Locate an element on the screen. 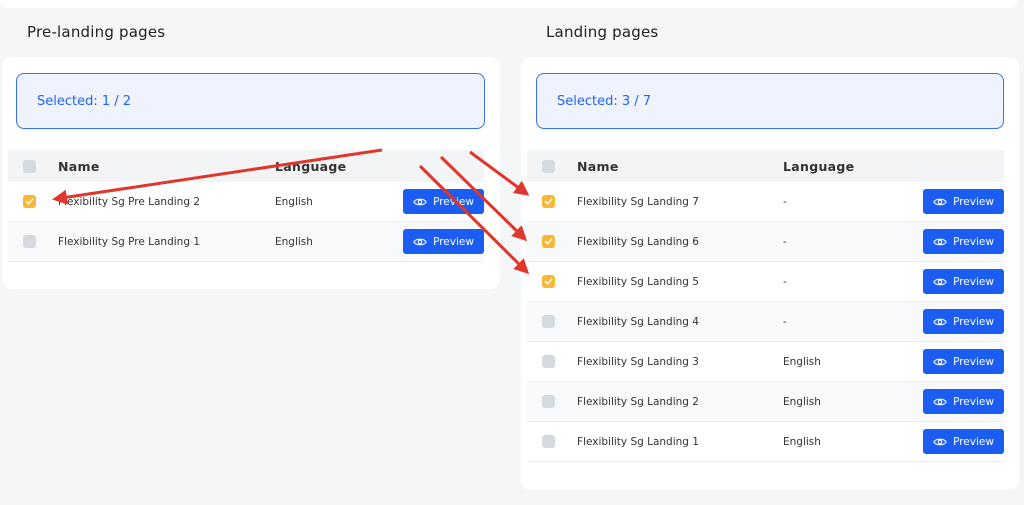 The height and width of the screenshot is (505, 1024). table-row: Flexibility Sg Landing 4 - Preview is located at coordinates (765, 322).